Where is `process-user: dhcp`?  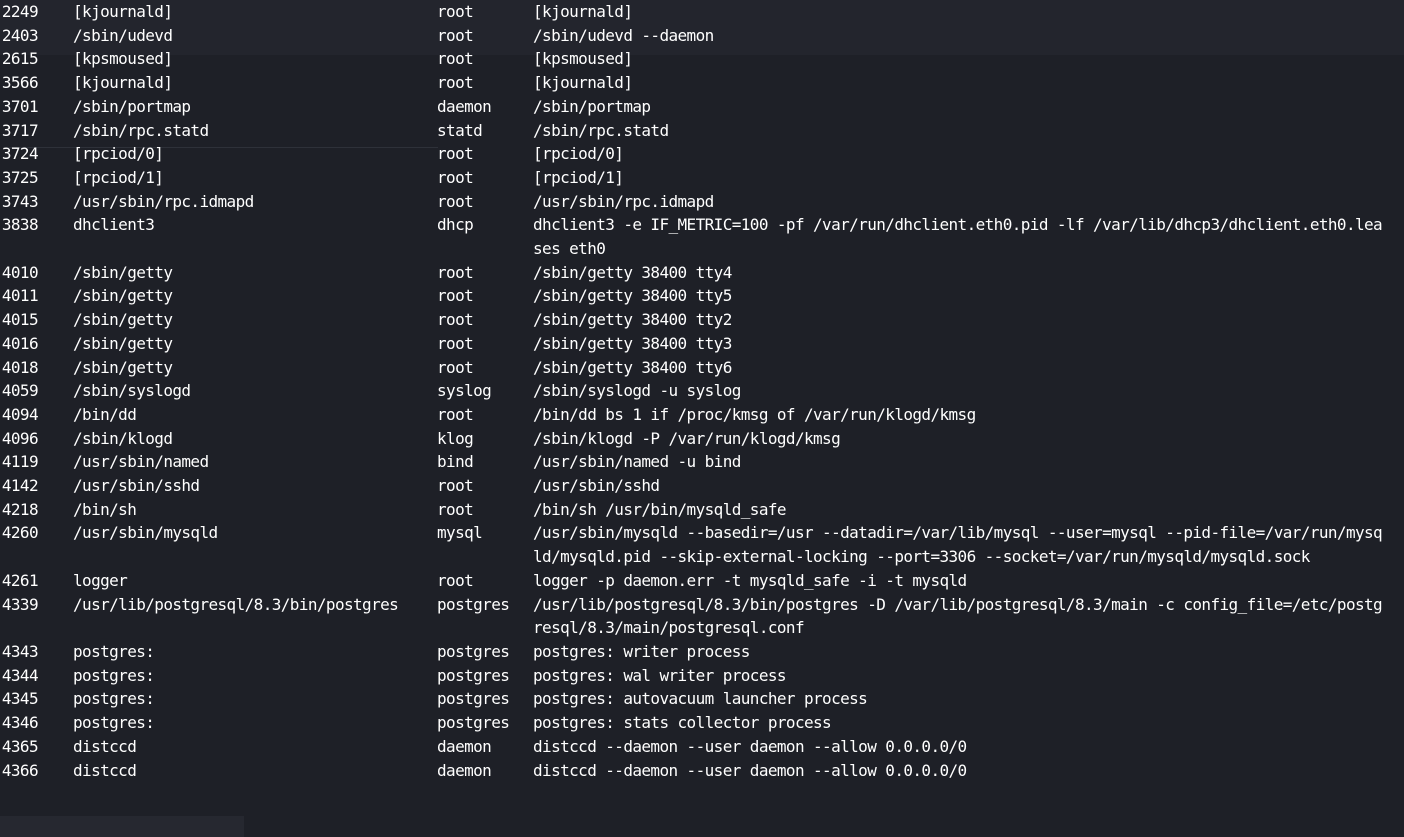 process-user: dhcp is located at coordinates (455, 225).